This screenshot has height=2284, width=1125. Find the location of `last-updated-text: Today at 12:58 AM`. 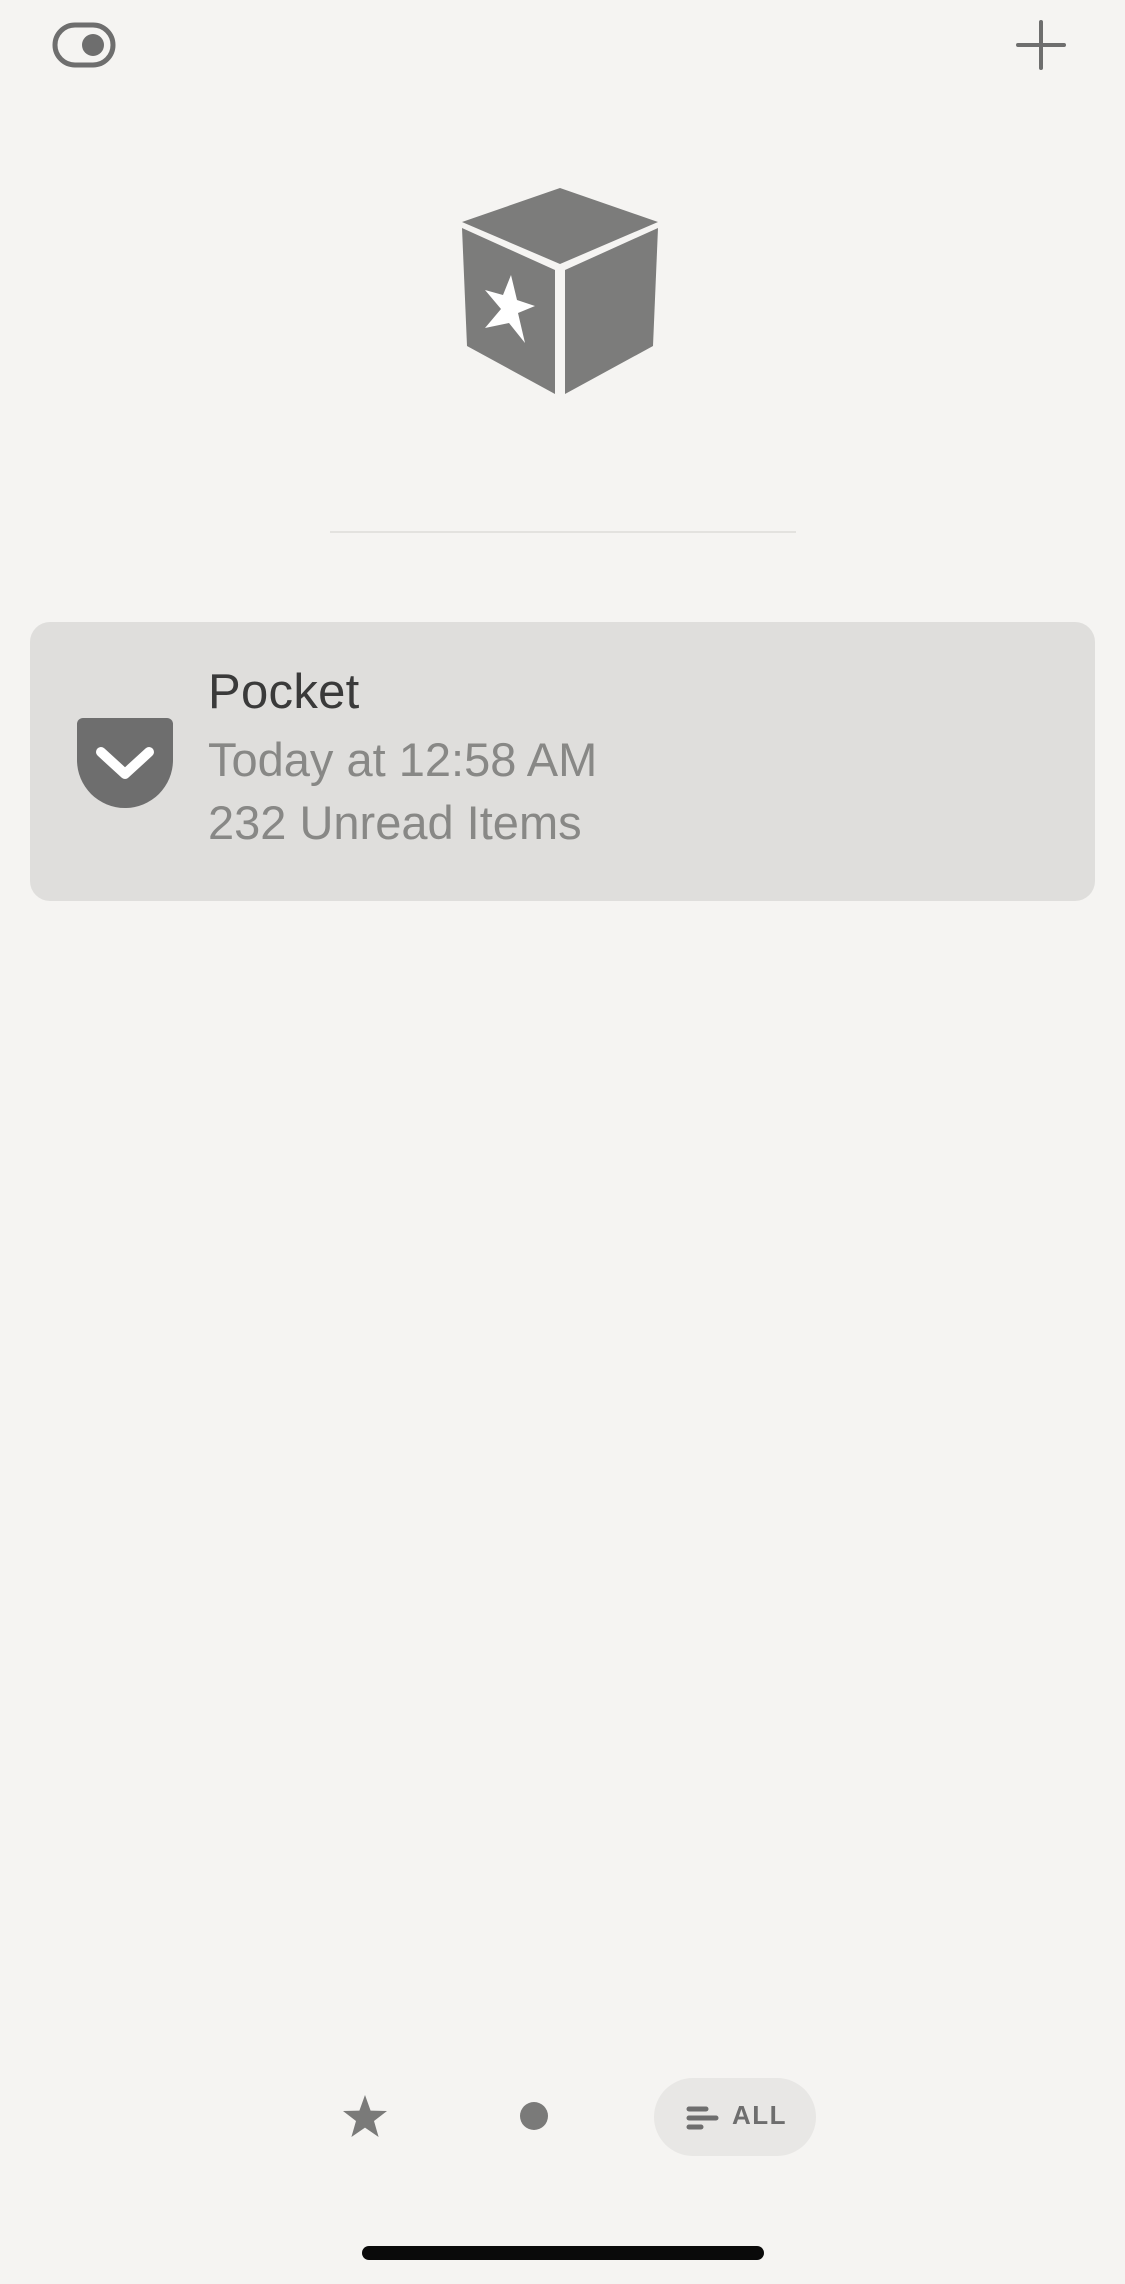

last-updated-text: Today at 12:58 AM is located at coordinates (403, 759).